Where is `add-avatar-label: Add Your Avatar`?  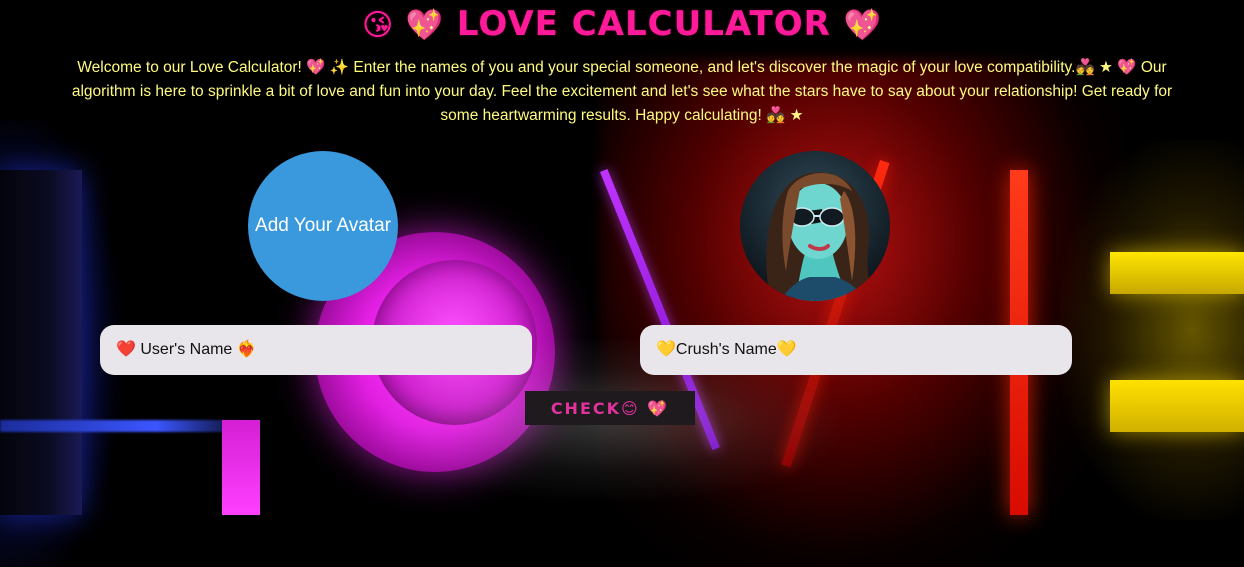
add-avatar-label: Add Your Avatar is located at coordinates (323, 225).